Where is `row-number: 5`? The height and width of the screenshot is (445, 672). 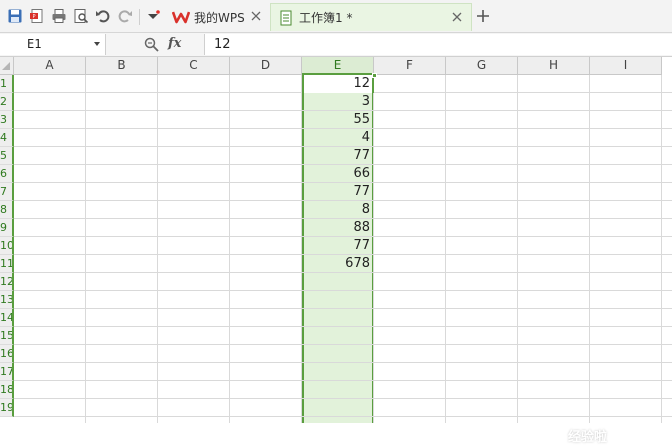 row-number: 5 is located at coordinates (3, 155).